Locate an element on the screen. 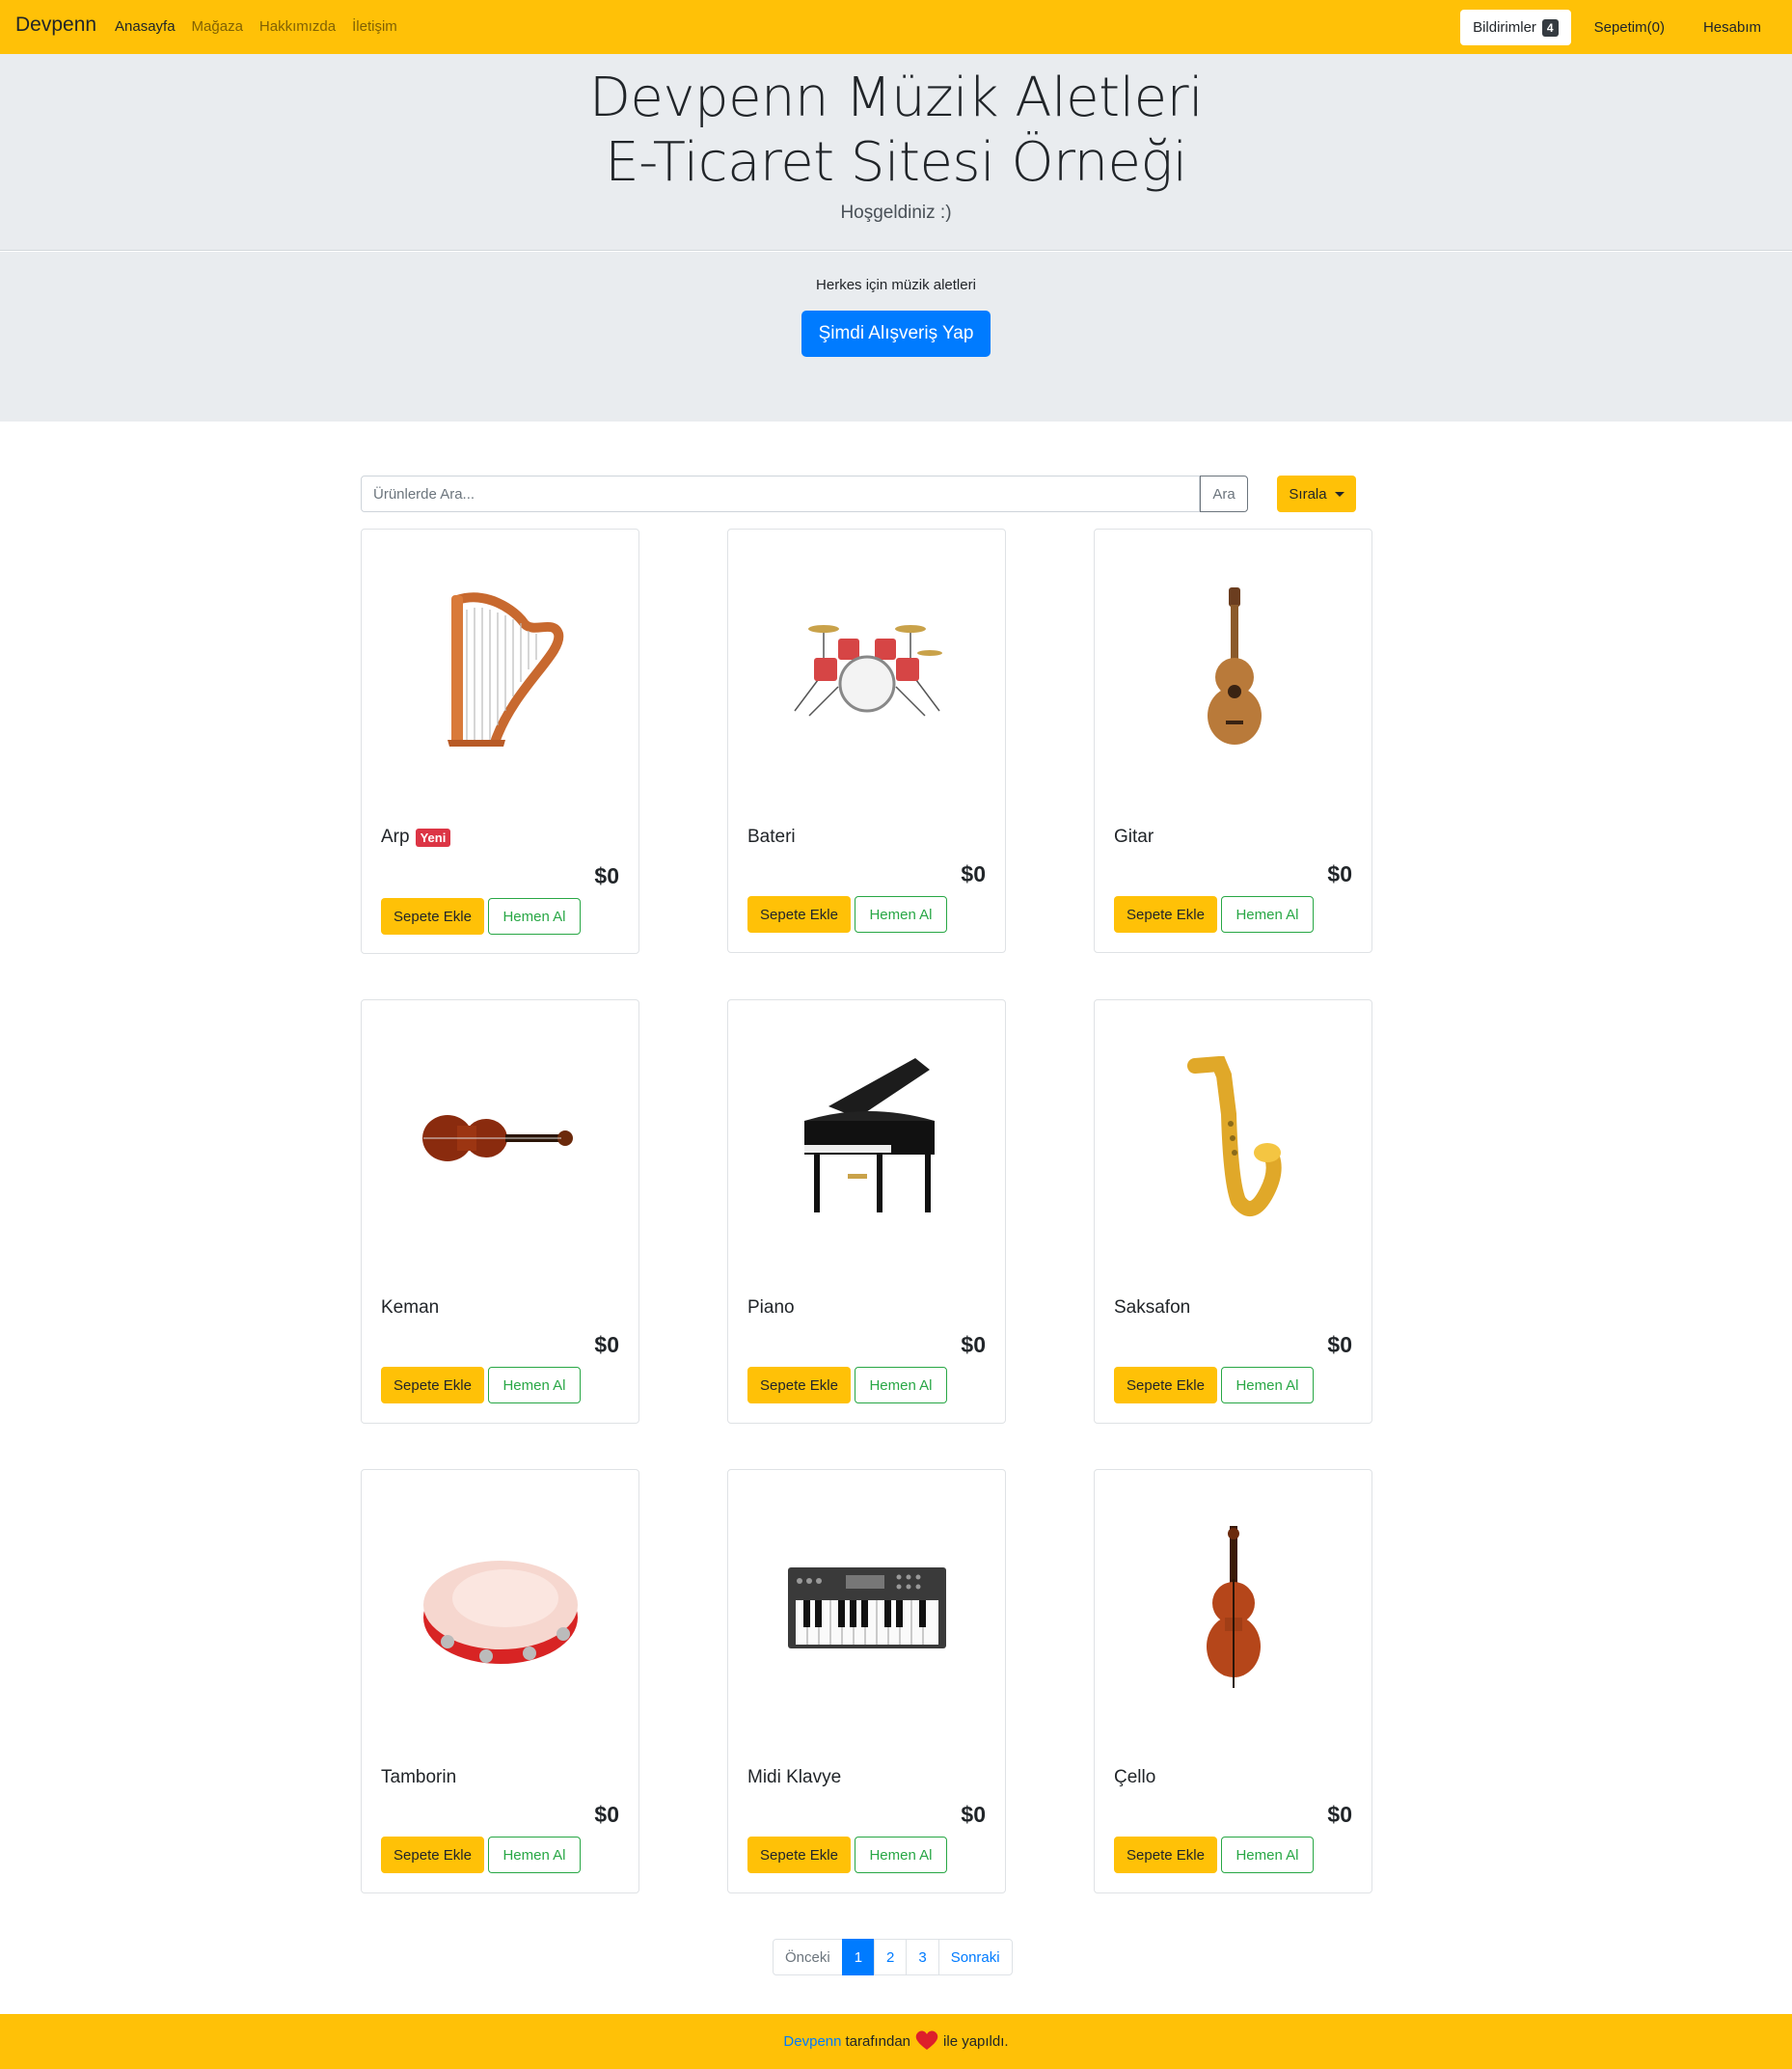  sort-dropdown-button: Sırala is located at coordinates (1317, 494).